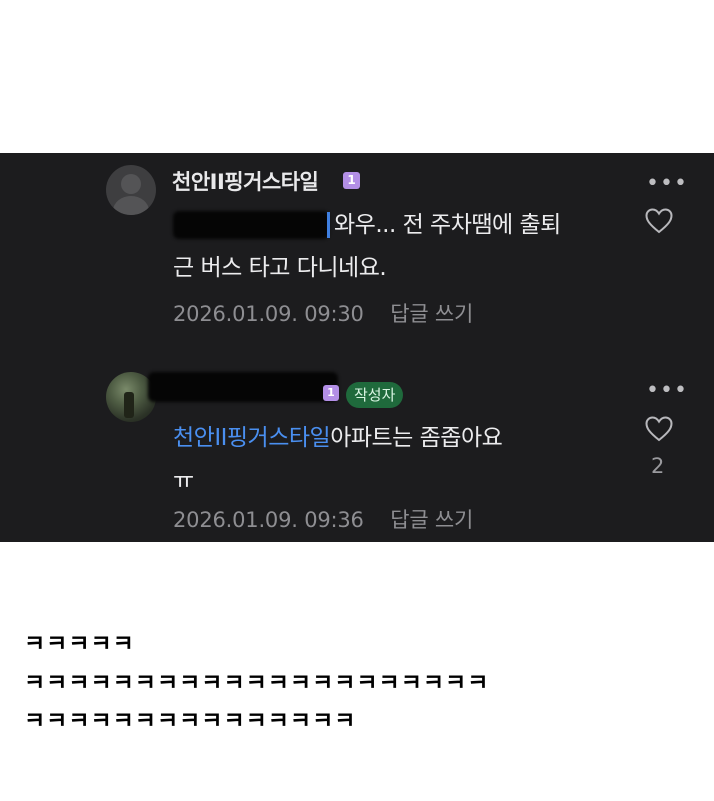 This screenshot has height=801, width=714. I want to click on redacted-author, so click(243, 387).